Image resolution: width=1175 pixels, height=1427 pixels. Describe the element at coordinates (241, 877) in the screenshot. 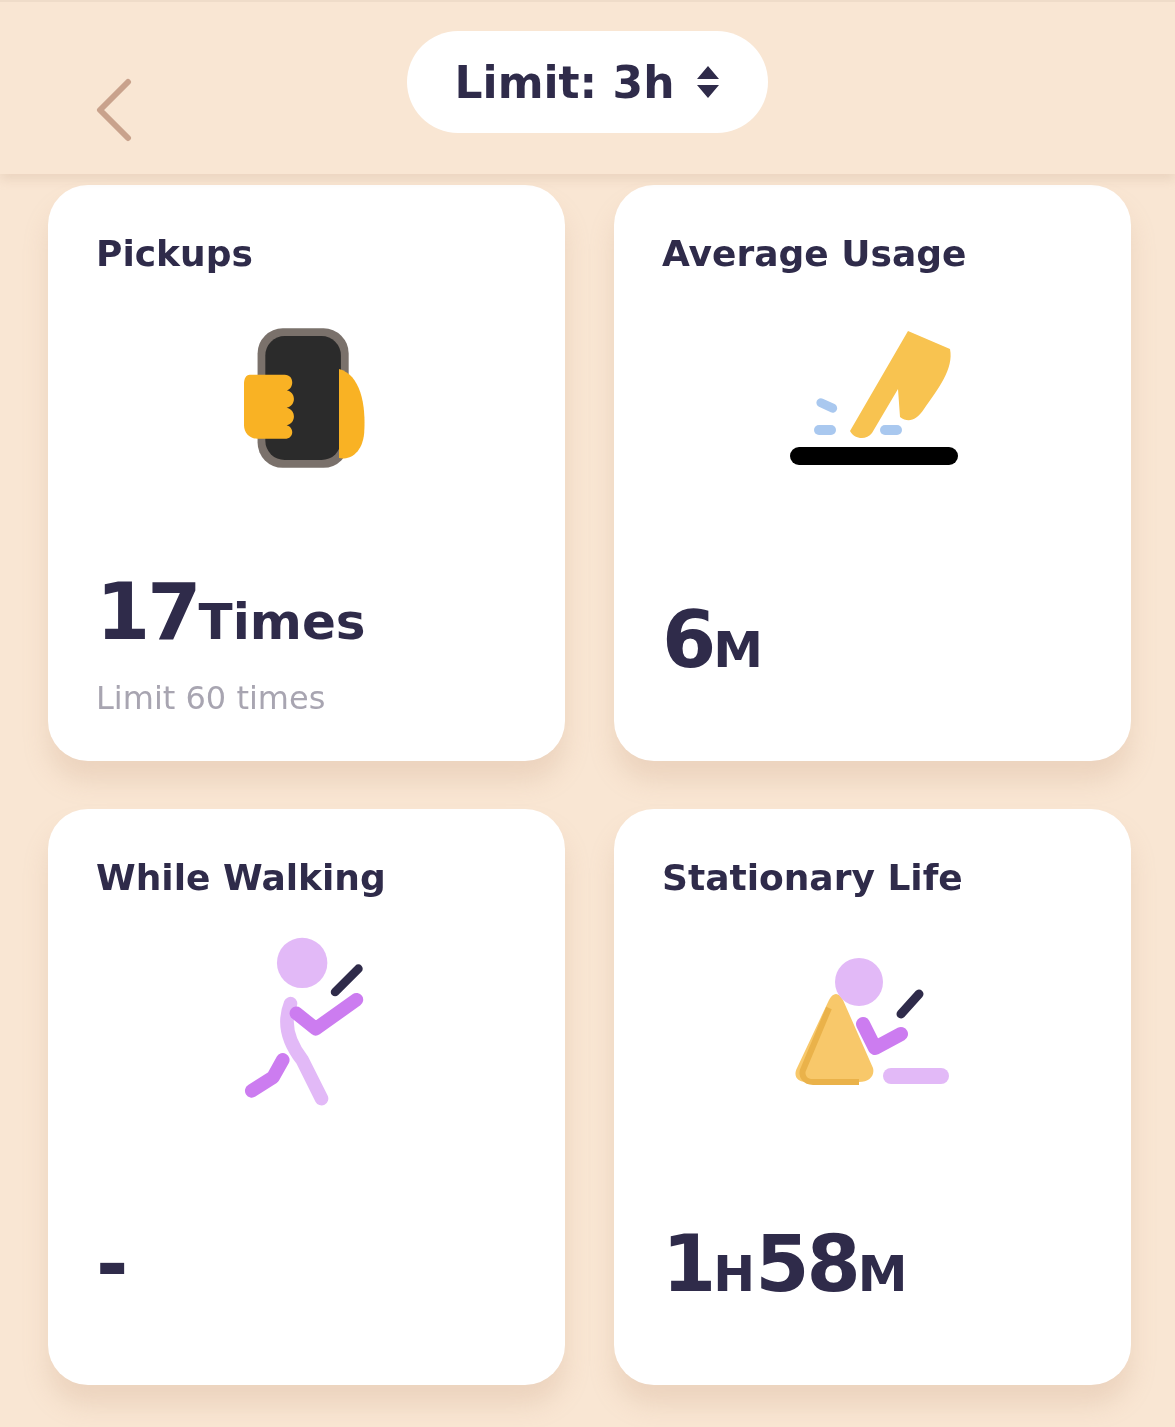

I see `card-title: While Walking` at that location.